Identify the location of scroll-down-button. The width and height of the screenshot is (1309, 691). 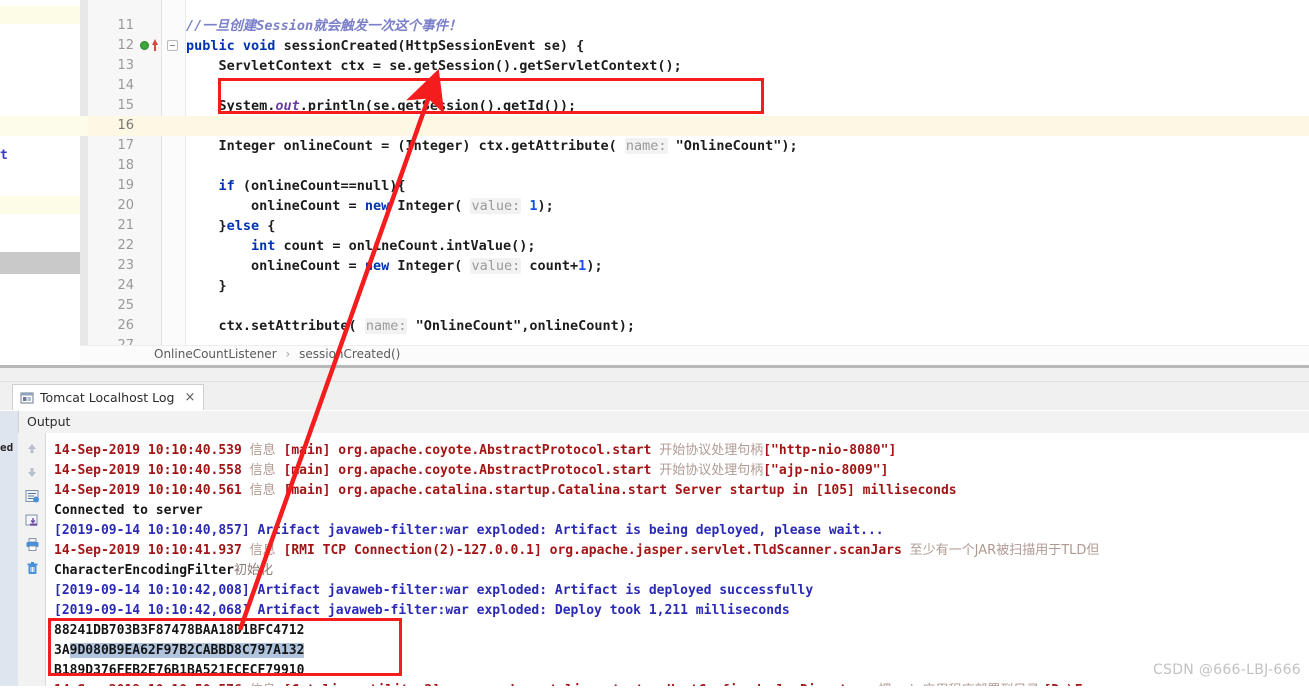
(32, 472).